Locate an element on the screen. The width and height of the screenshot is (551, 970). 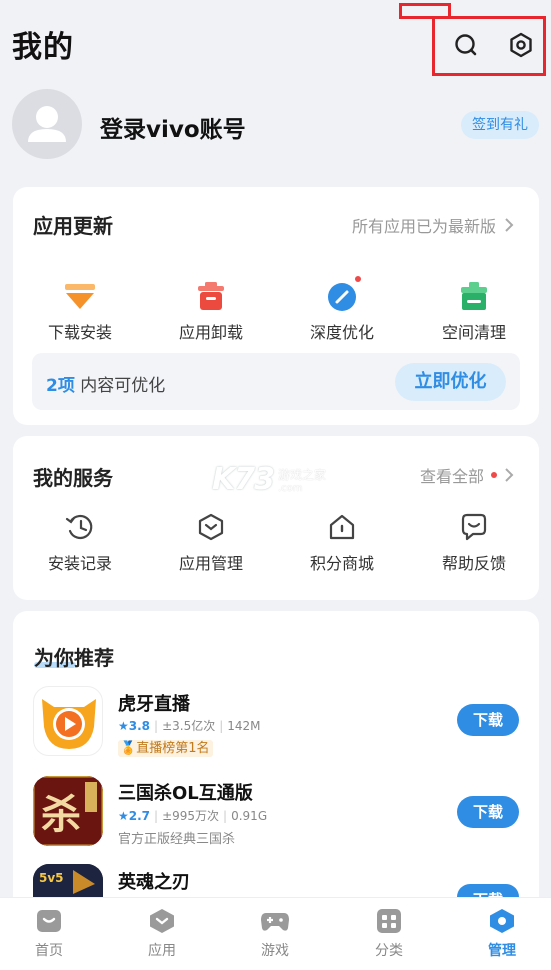
nav-category-label: 分类 is located at coordinates (389, 951).